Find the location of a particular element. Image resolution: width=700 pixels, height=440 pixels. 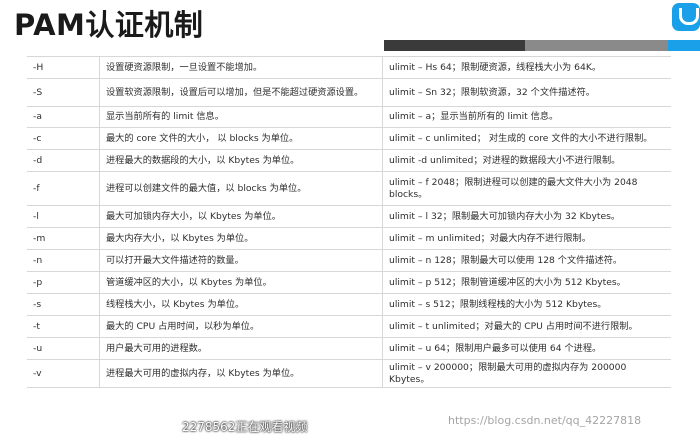

header-bar-gray is located at coordinates (596, 45).